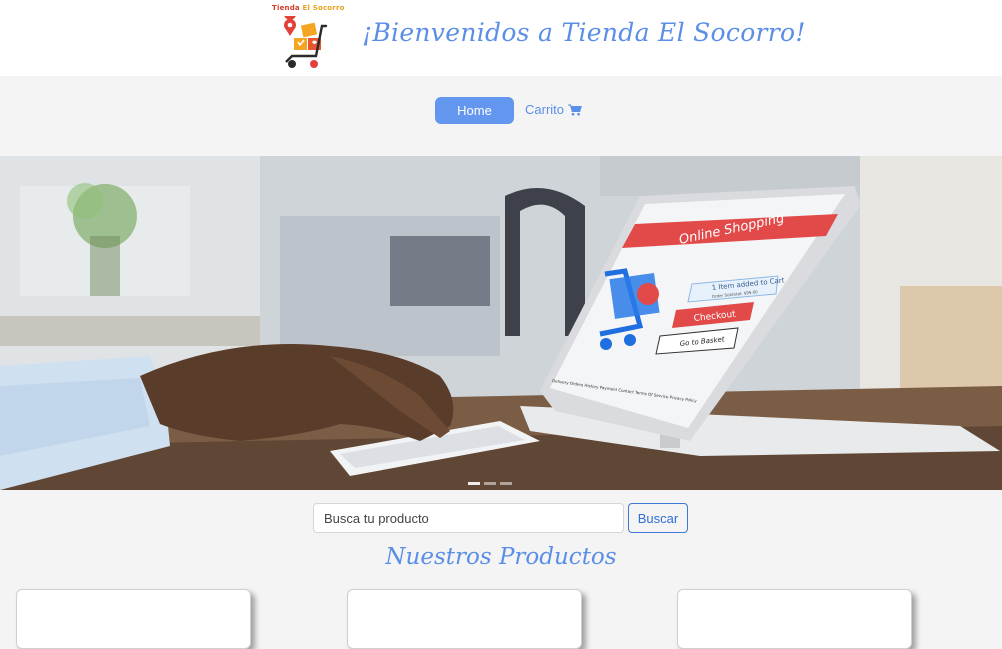  I want to click on store-logo: Tienda El Socorro, so click(308, 37).